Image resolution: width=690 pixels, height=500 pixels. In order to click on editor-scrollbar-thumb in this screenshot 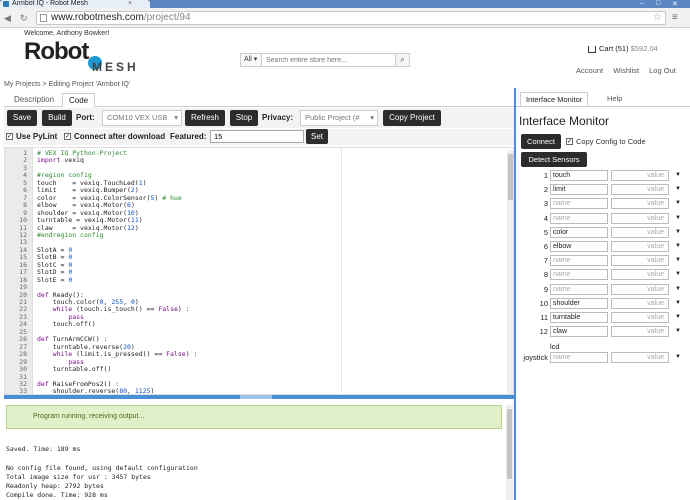, I will do `click(510, 177)`.